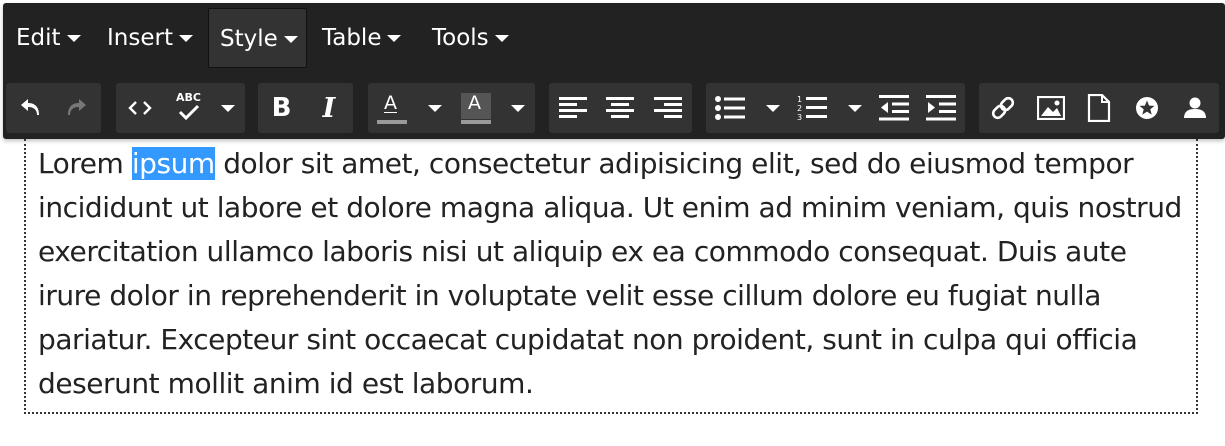 This screenshot has height=446, width=1225. I want to click on user-button, so click(1195, 108).